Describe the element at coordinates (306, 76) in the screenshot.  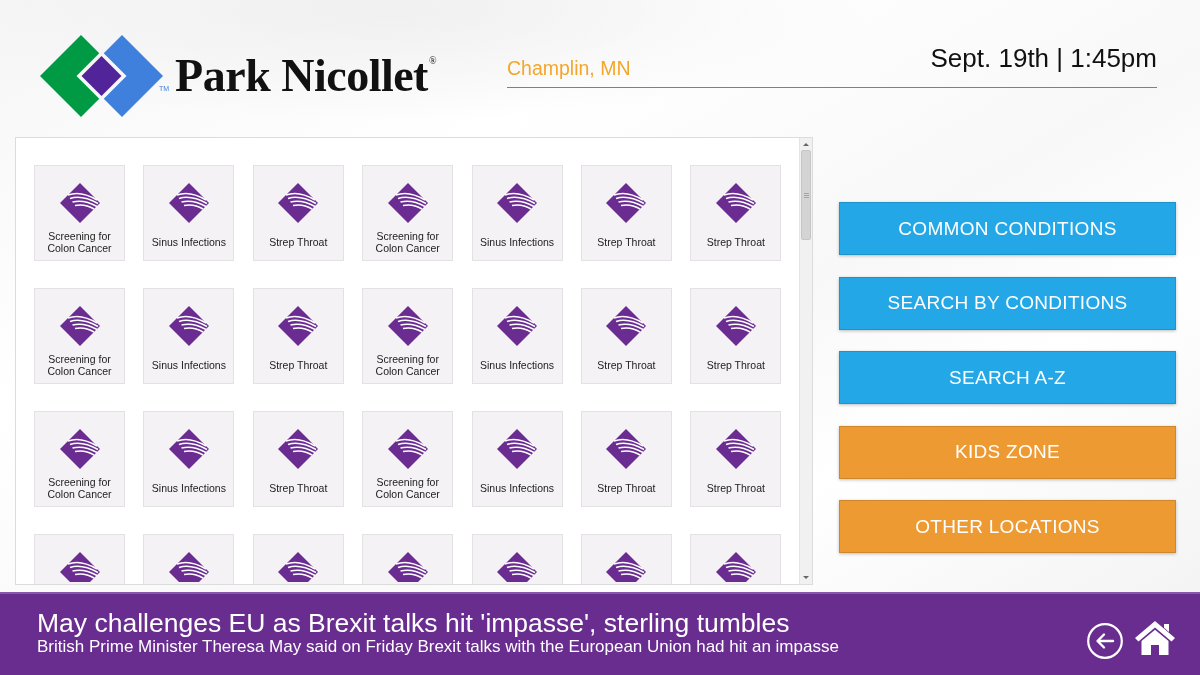
I see `wordmark: Park Nicollet$^{®}$` at that location.